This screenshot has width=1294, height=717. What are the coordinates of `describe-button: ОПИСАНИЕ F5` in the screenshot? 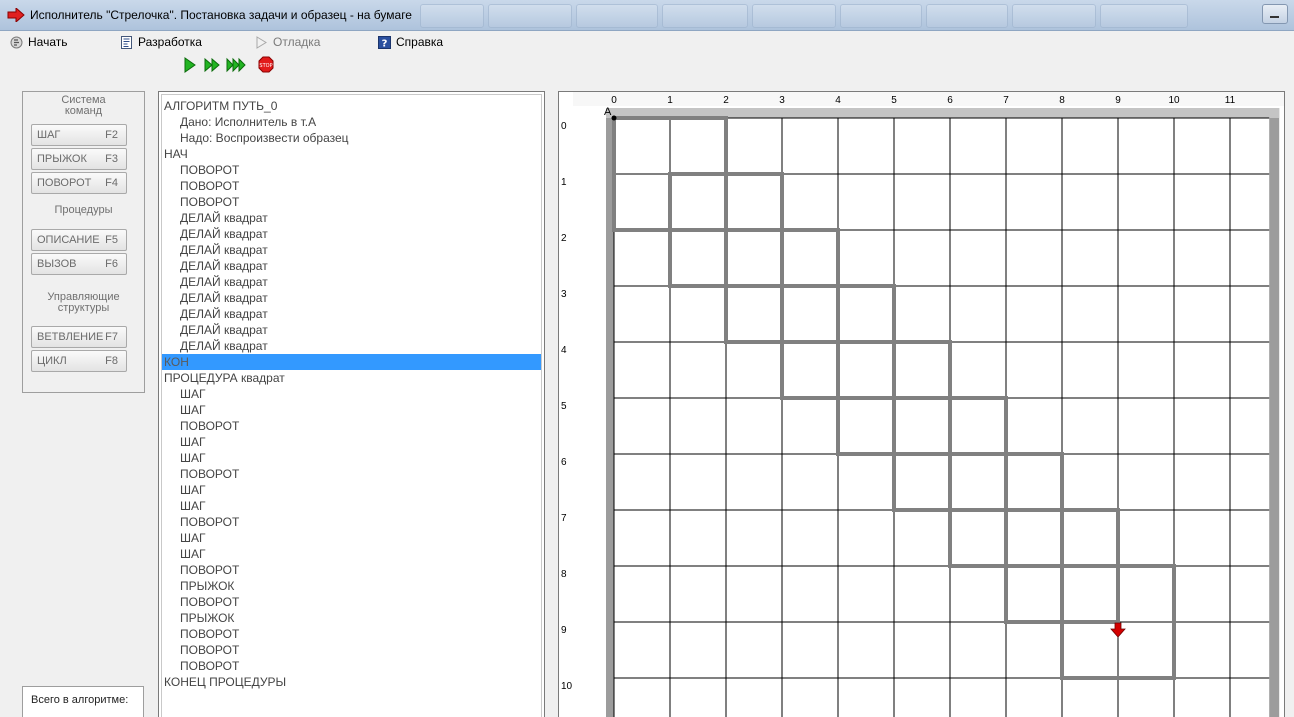 It's located at (79, 240).